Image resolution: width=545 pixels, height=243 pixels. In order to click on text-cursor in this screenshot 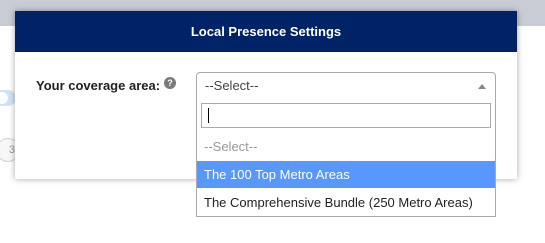, I will do `click(208, 115)`.